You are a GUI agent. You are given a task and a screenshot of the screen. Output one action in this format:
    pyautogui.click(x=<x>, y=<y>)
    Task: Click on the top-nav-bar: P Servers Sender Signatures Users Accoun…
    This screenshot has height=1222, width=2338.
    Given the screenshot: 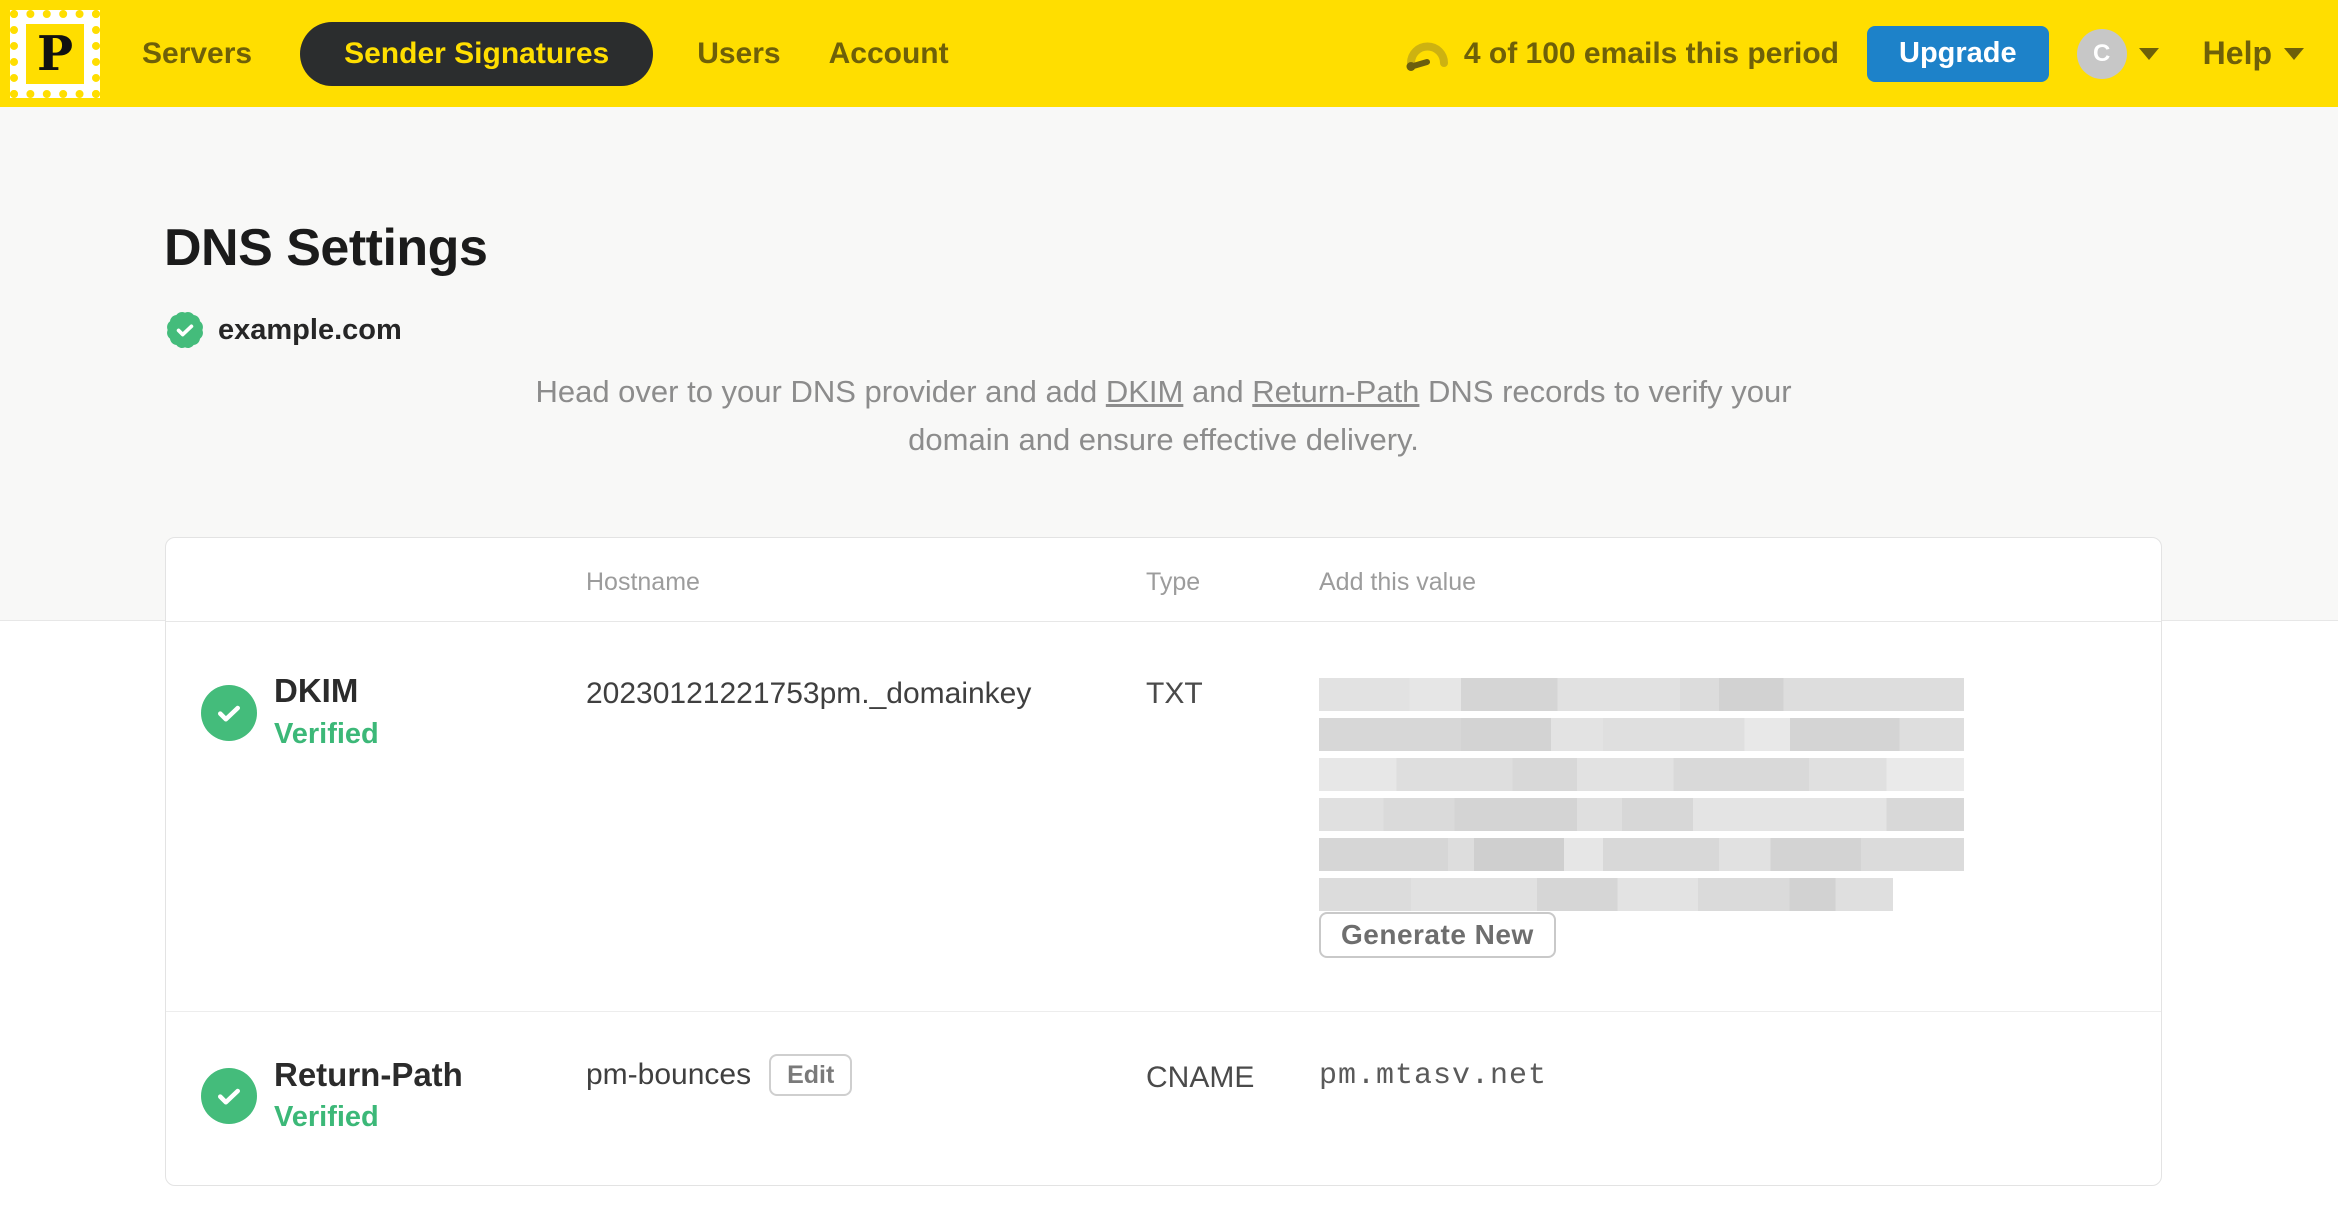 What is the action you would take?
    pyautogui.click(x=1169, y=53)
    